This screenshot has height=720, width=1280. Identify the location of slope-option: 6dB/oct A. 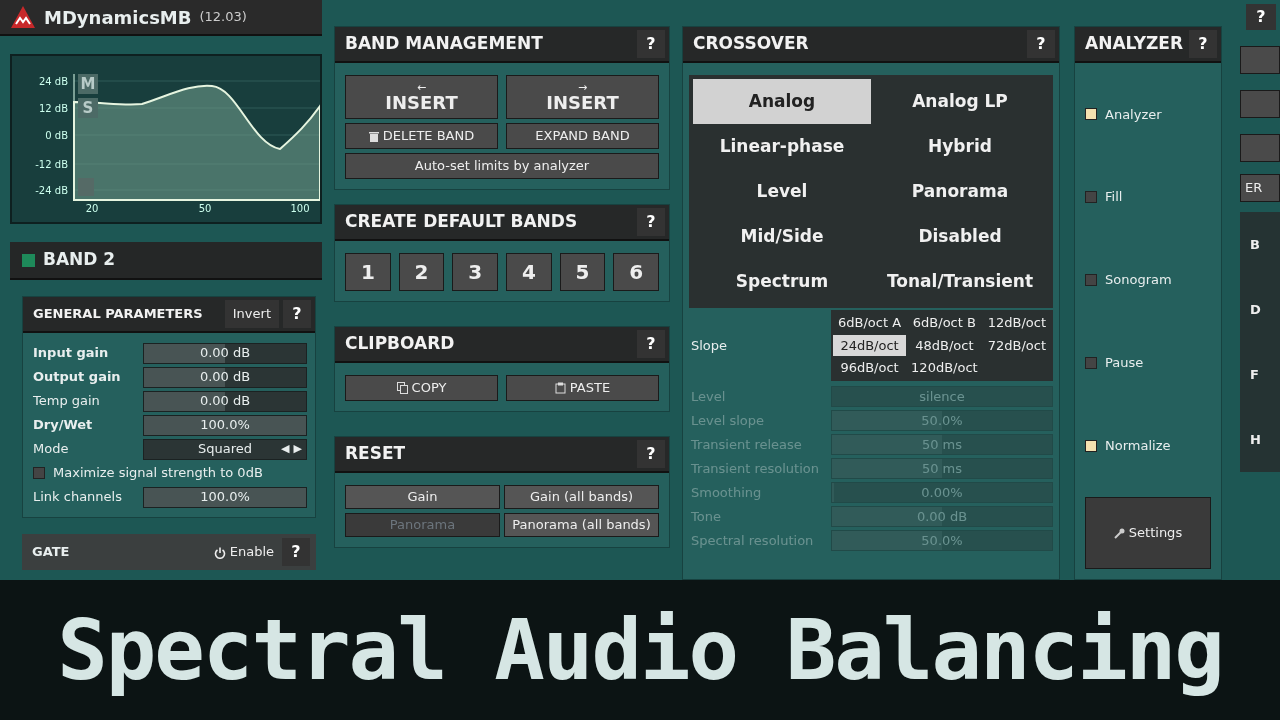
(870, 323).